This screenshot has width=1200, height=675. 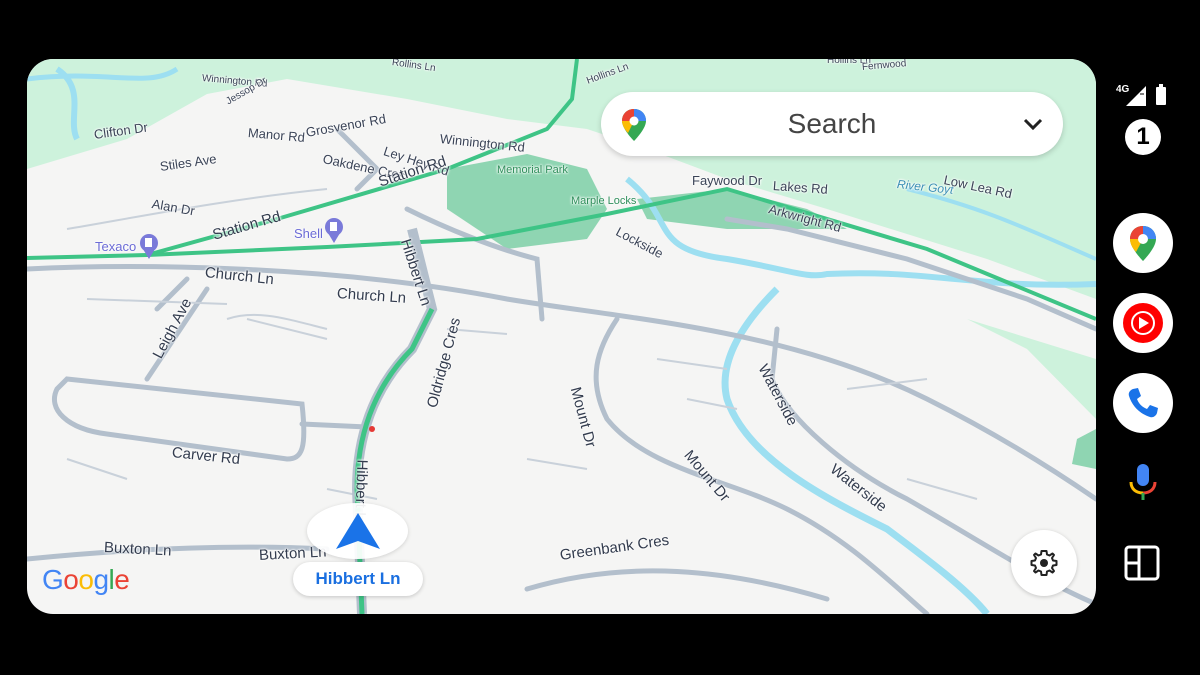 I want to click on google-maps-pin-icon, so click(x=634, y=127).